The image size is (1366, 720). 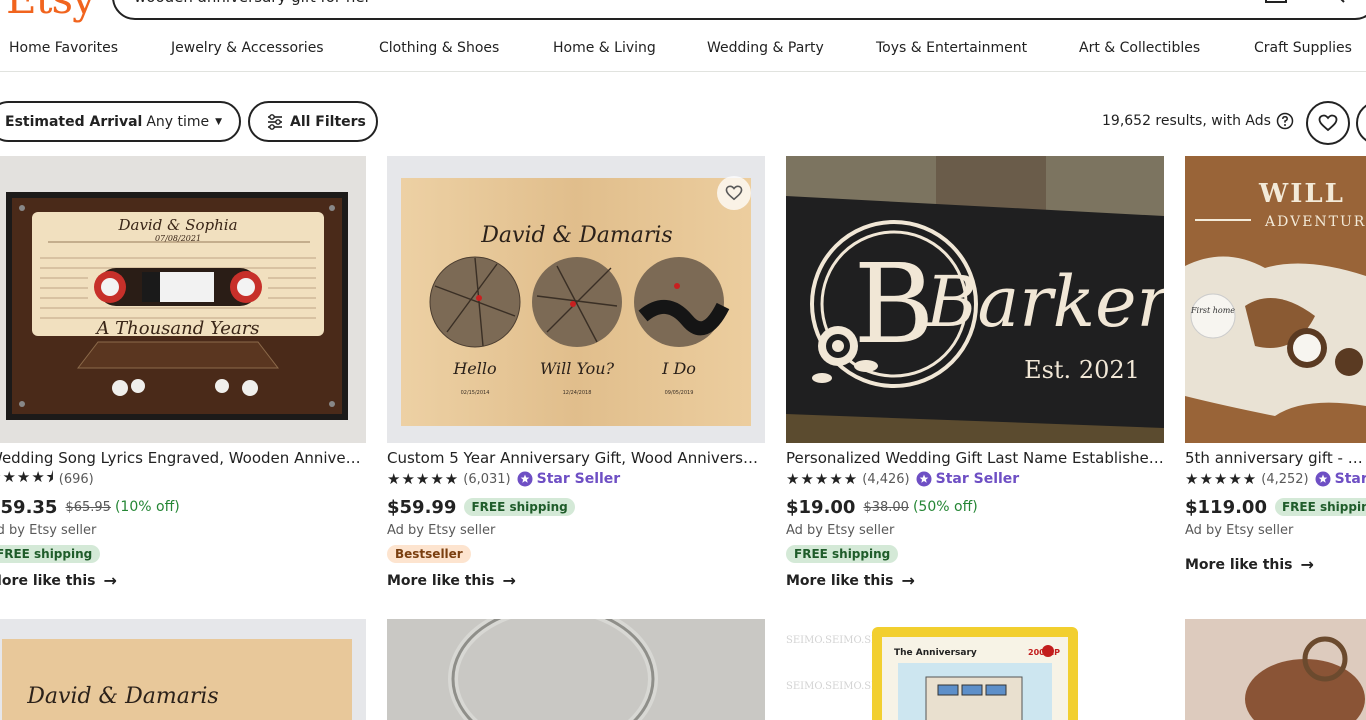 What do you see at coordinates (576, 235) in the screenshot?
I see `map-names: David & Damaris` at bounding box center [576, 235].